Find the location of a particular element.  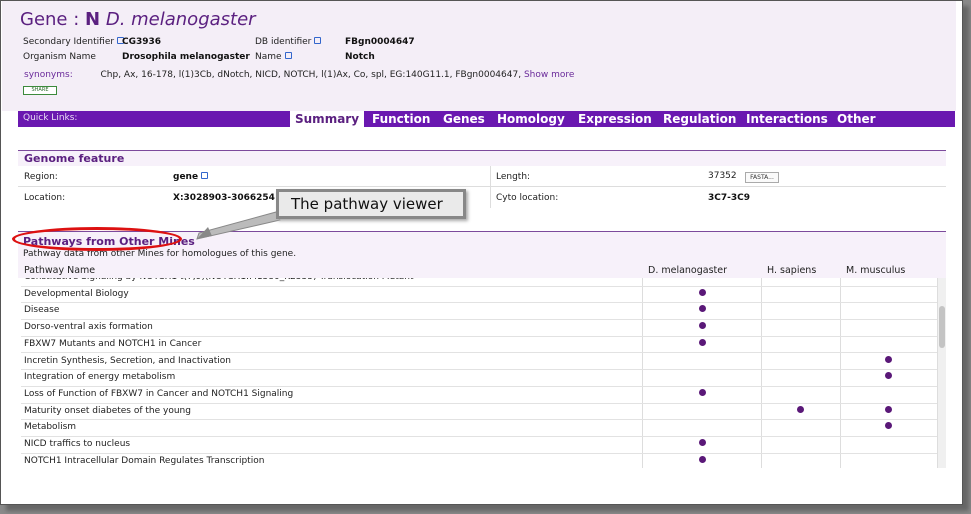

pathway-viewer-callout: The pathway viewer is located at coordinates (371, 204).